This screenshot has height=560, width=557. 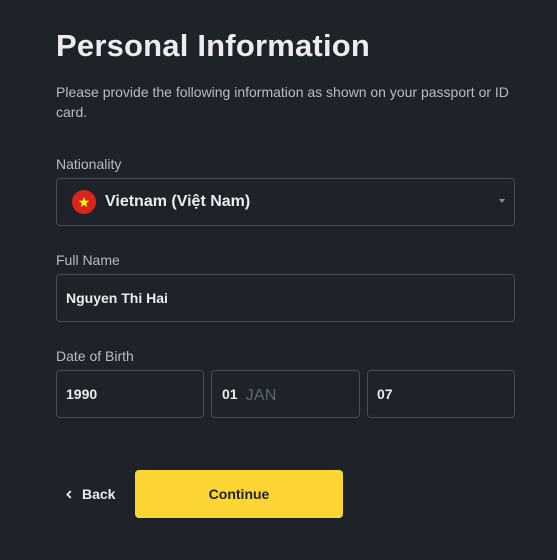 I want to click on date-of-birth-label: Date of Birth, so click(x=95, y=356).